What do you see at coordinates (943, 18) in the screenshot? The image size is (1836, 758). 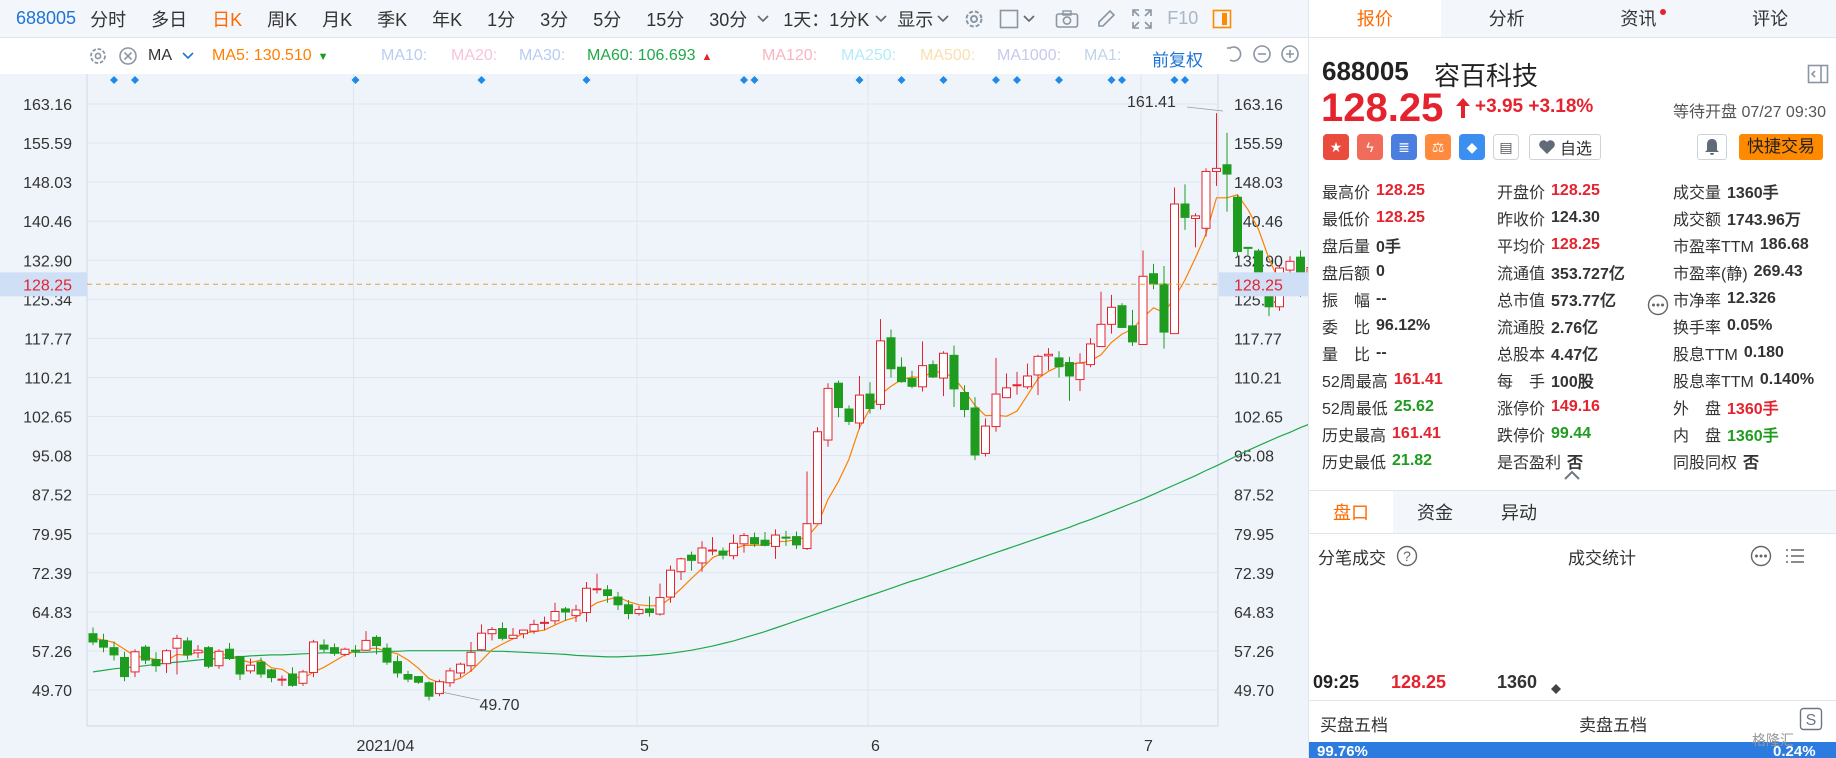 I see `display-chevron-icon` at bounding box center [943, 18].